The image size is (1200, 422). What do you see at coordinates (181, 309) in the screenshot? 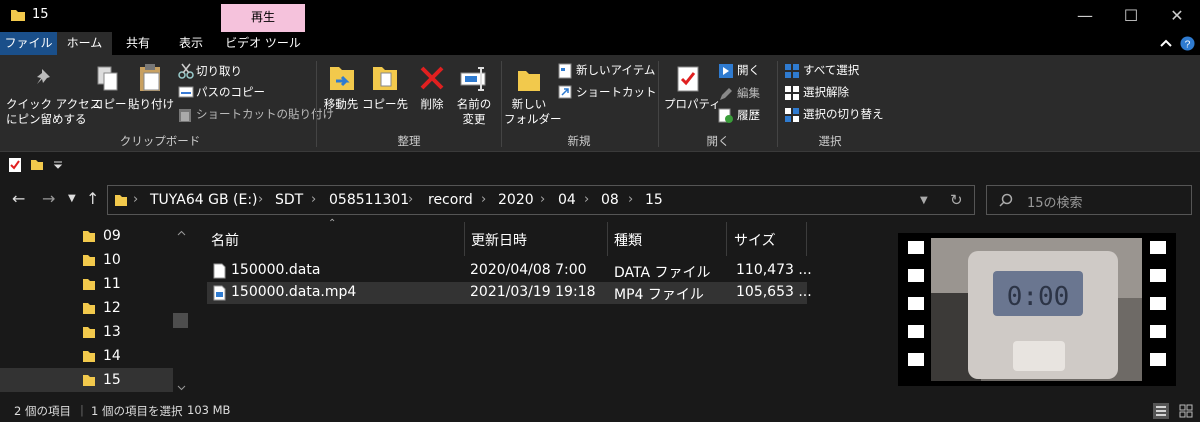
I see `nav-scrollbar` at bounding box center [181, 309].